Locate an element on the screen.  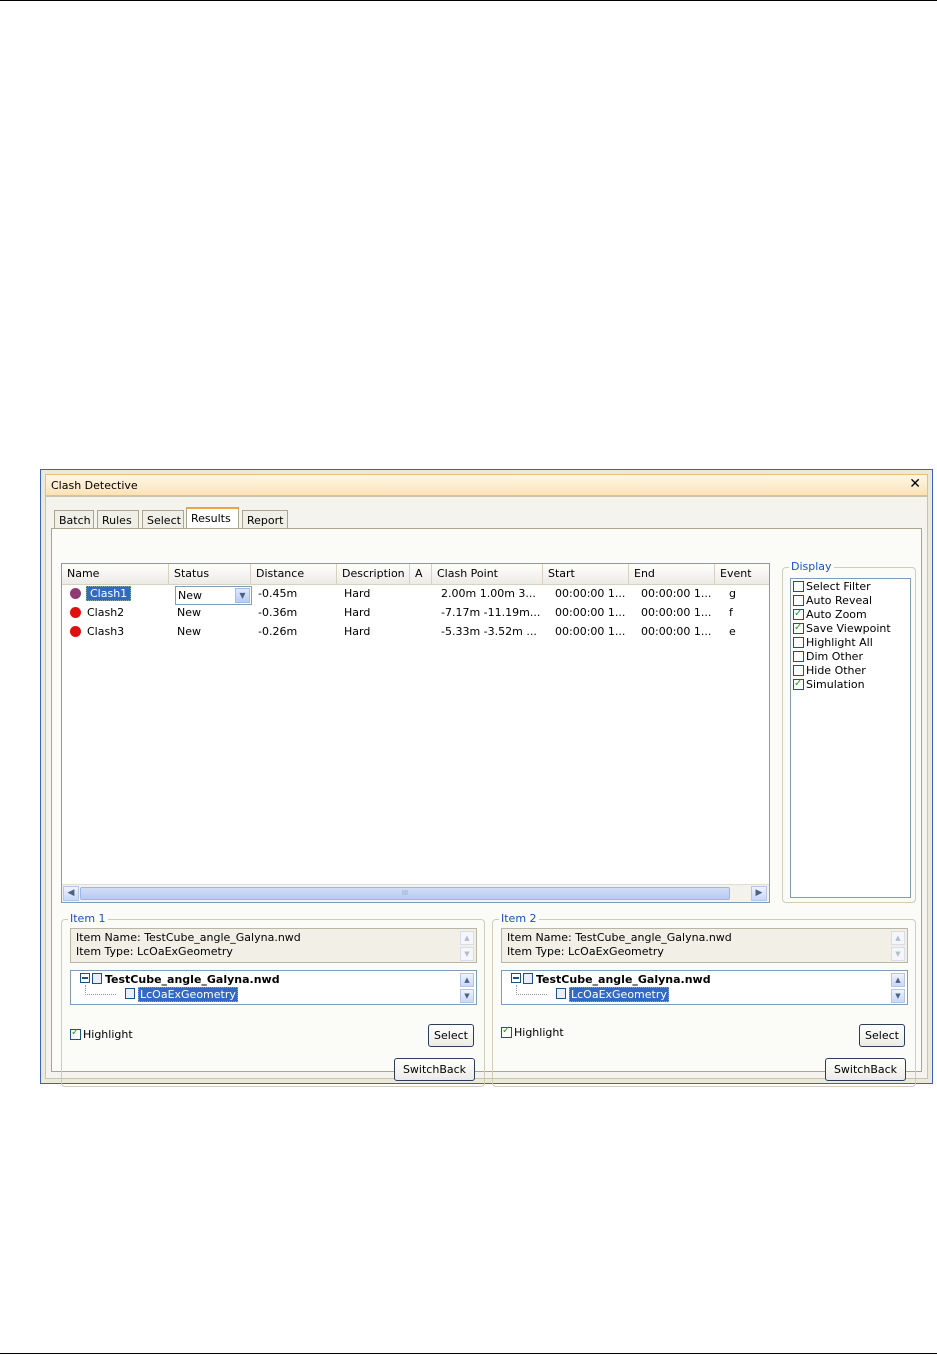
column-header-status: Status is located at coordinates (210, 574).